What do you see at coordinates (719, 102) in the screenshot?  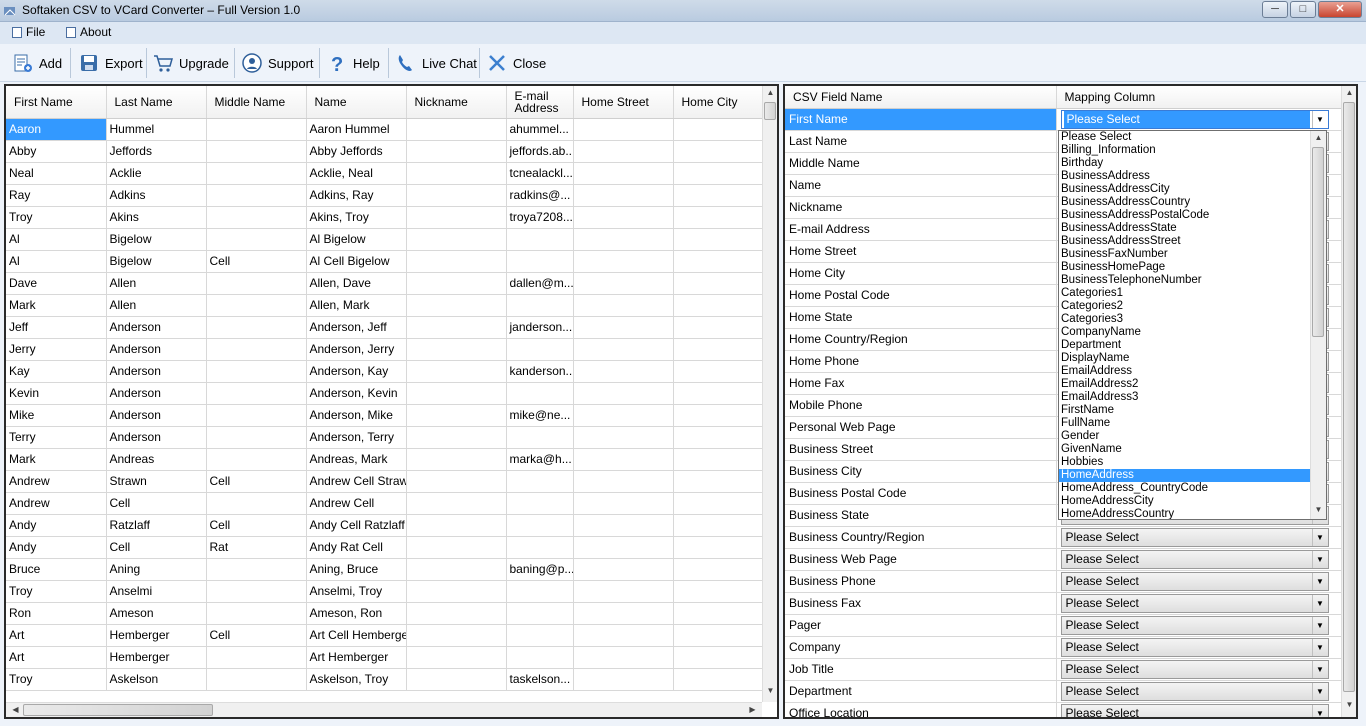 I see `grid-column-header: Home City` at bounding box center [719, 102].